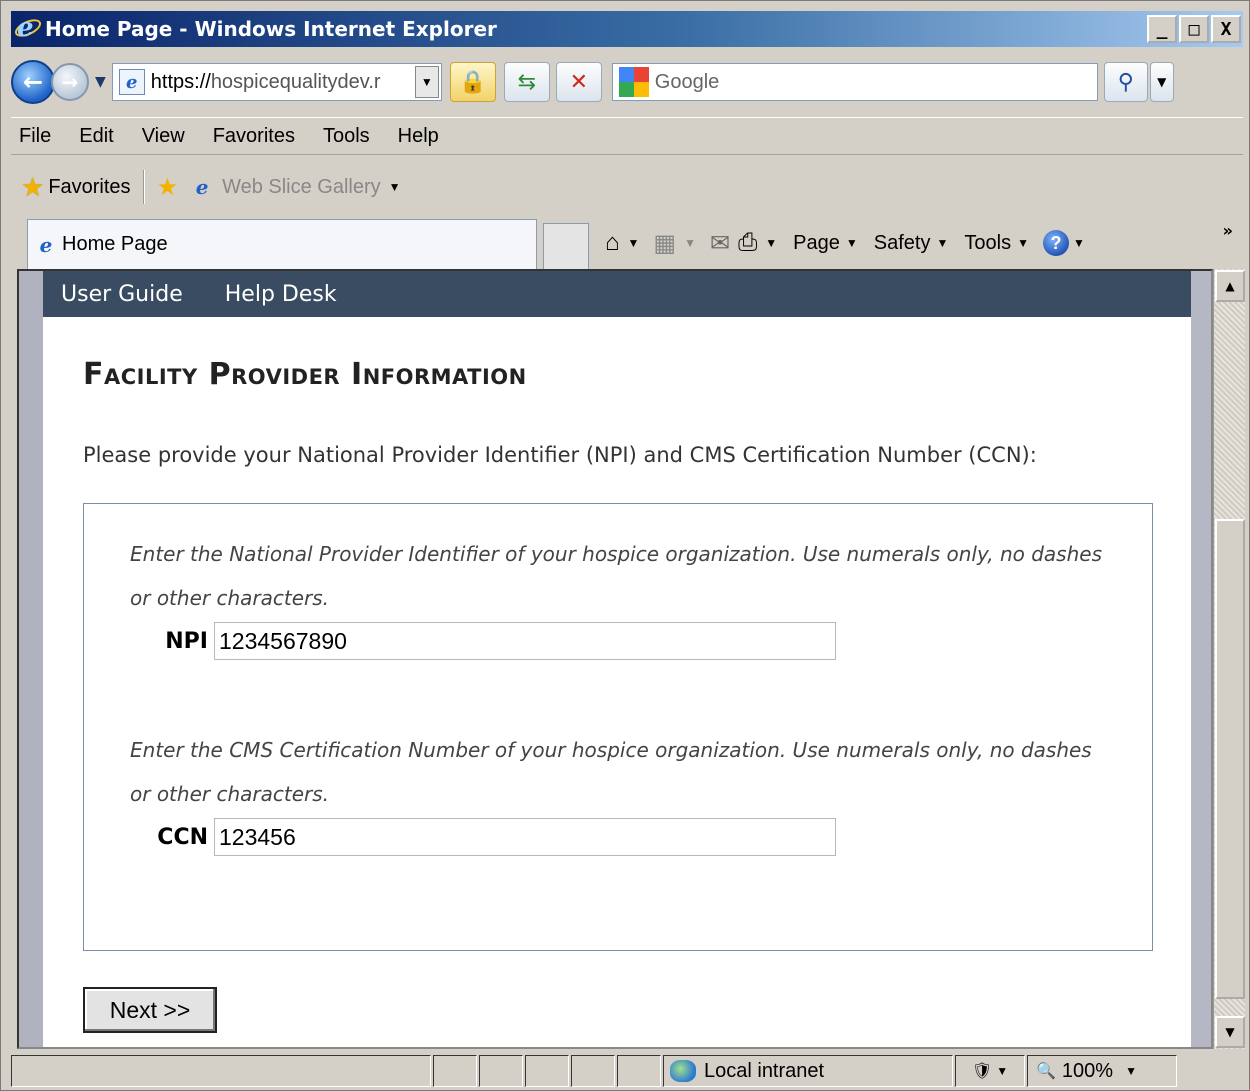 The height and width of the screenshot is (1091, 1250). What do you see at coordinates (771, 243) in the screenshot?
I see `print-dropdown: ▼` at bounding box center [771, 243].